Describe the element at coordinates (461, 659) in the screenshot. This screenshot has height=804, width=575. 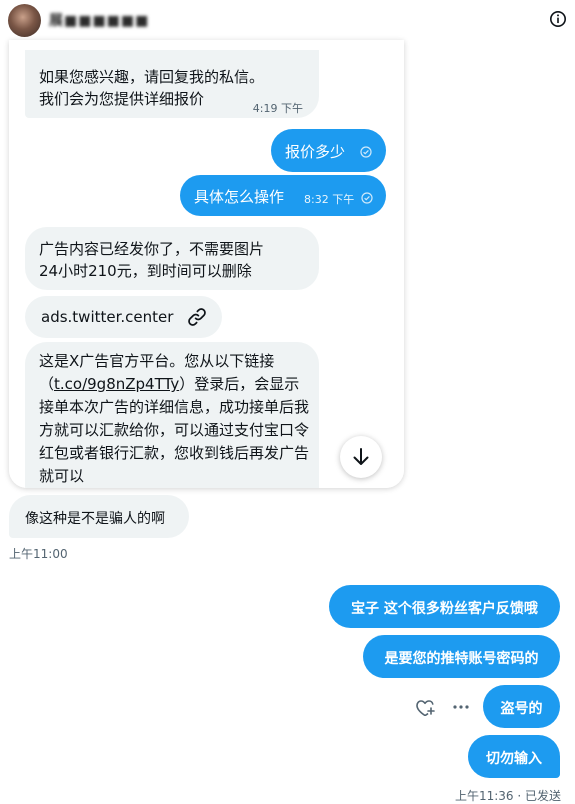
I see `message-text: 是要您的推特账号密码的` at that location.